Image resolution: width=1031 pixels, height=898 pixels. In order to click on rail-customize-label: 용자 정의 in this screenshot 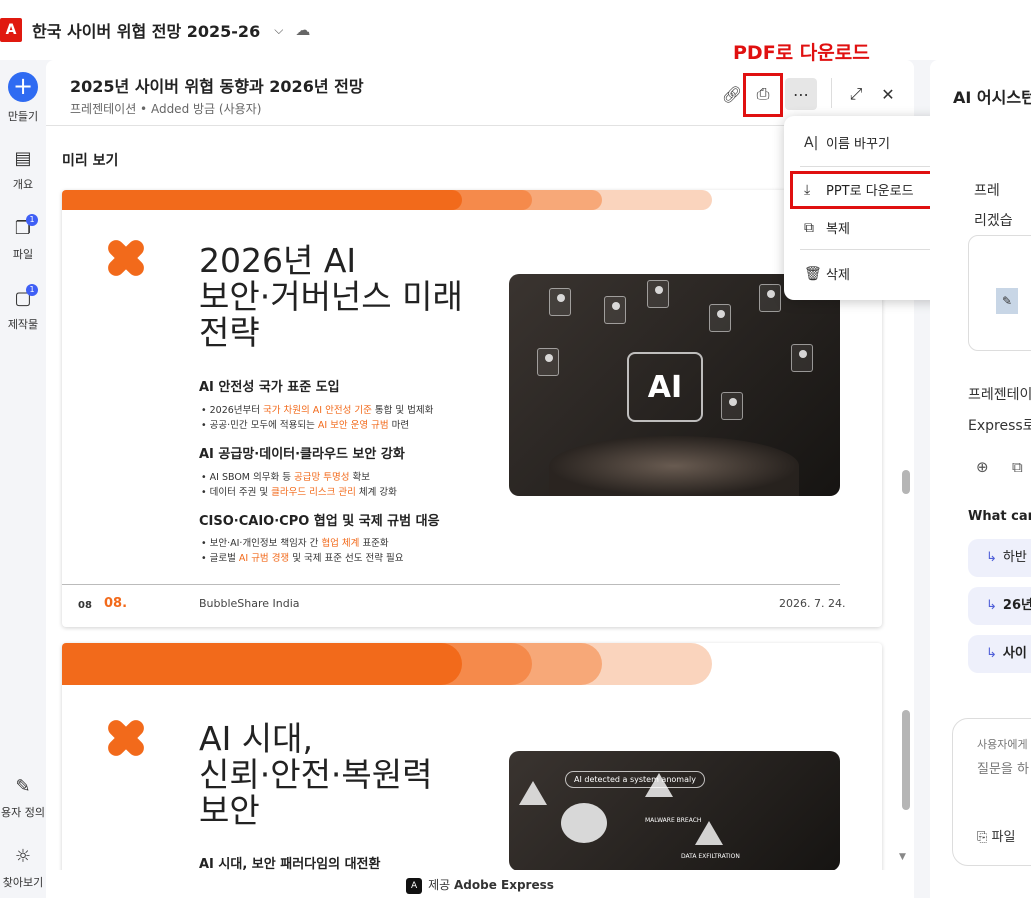, I will do `click(23, 812)`.